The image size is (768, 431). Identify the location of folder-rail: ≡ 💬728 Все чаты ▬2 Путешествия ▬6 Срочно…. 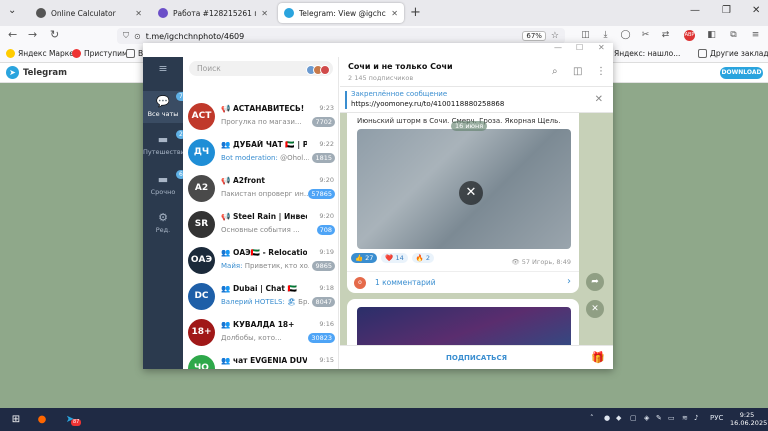
(168, 213).